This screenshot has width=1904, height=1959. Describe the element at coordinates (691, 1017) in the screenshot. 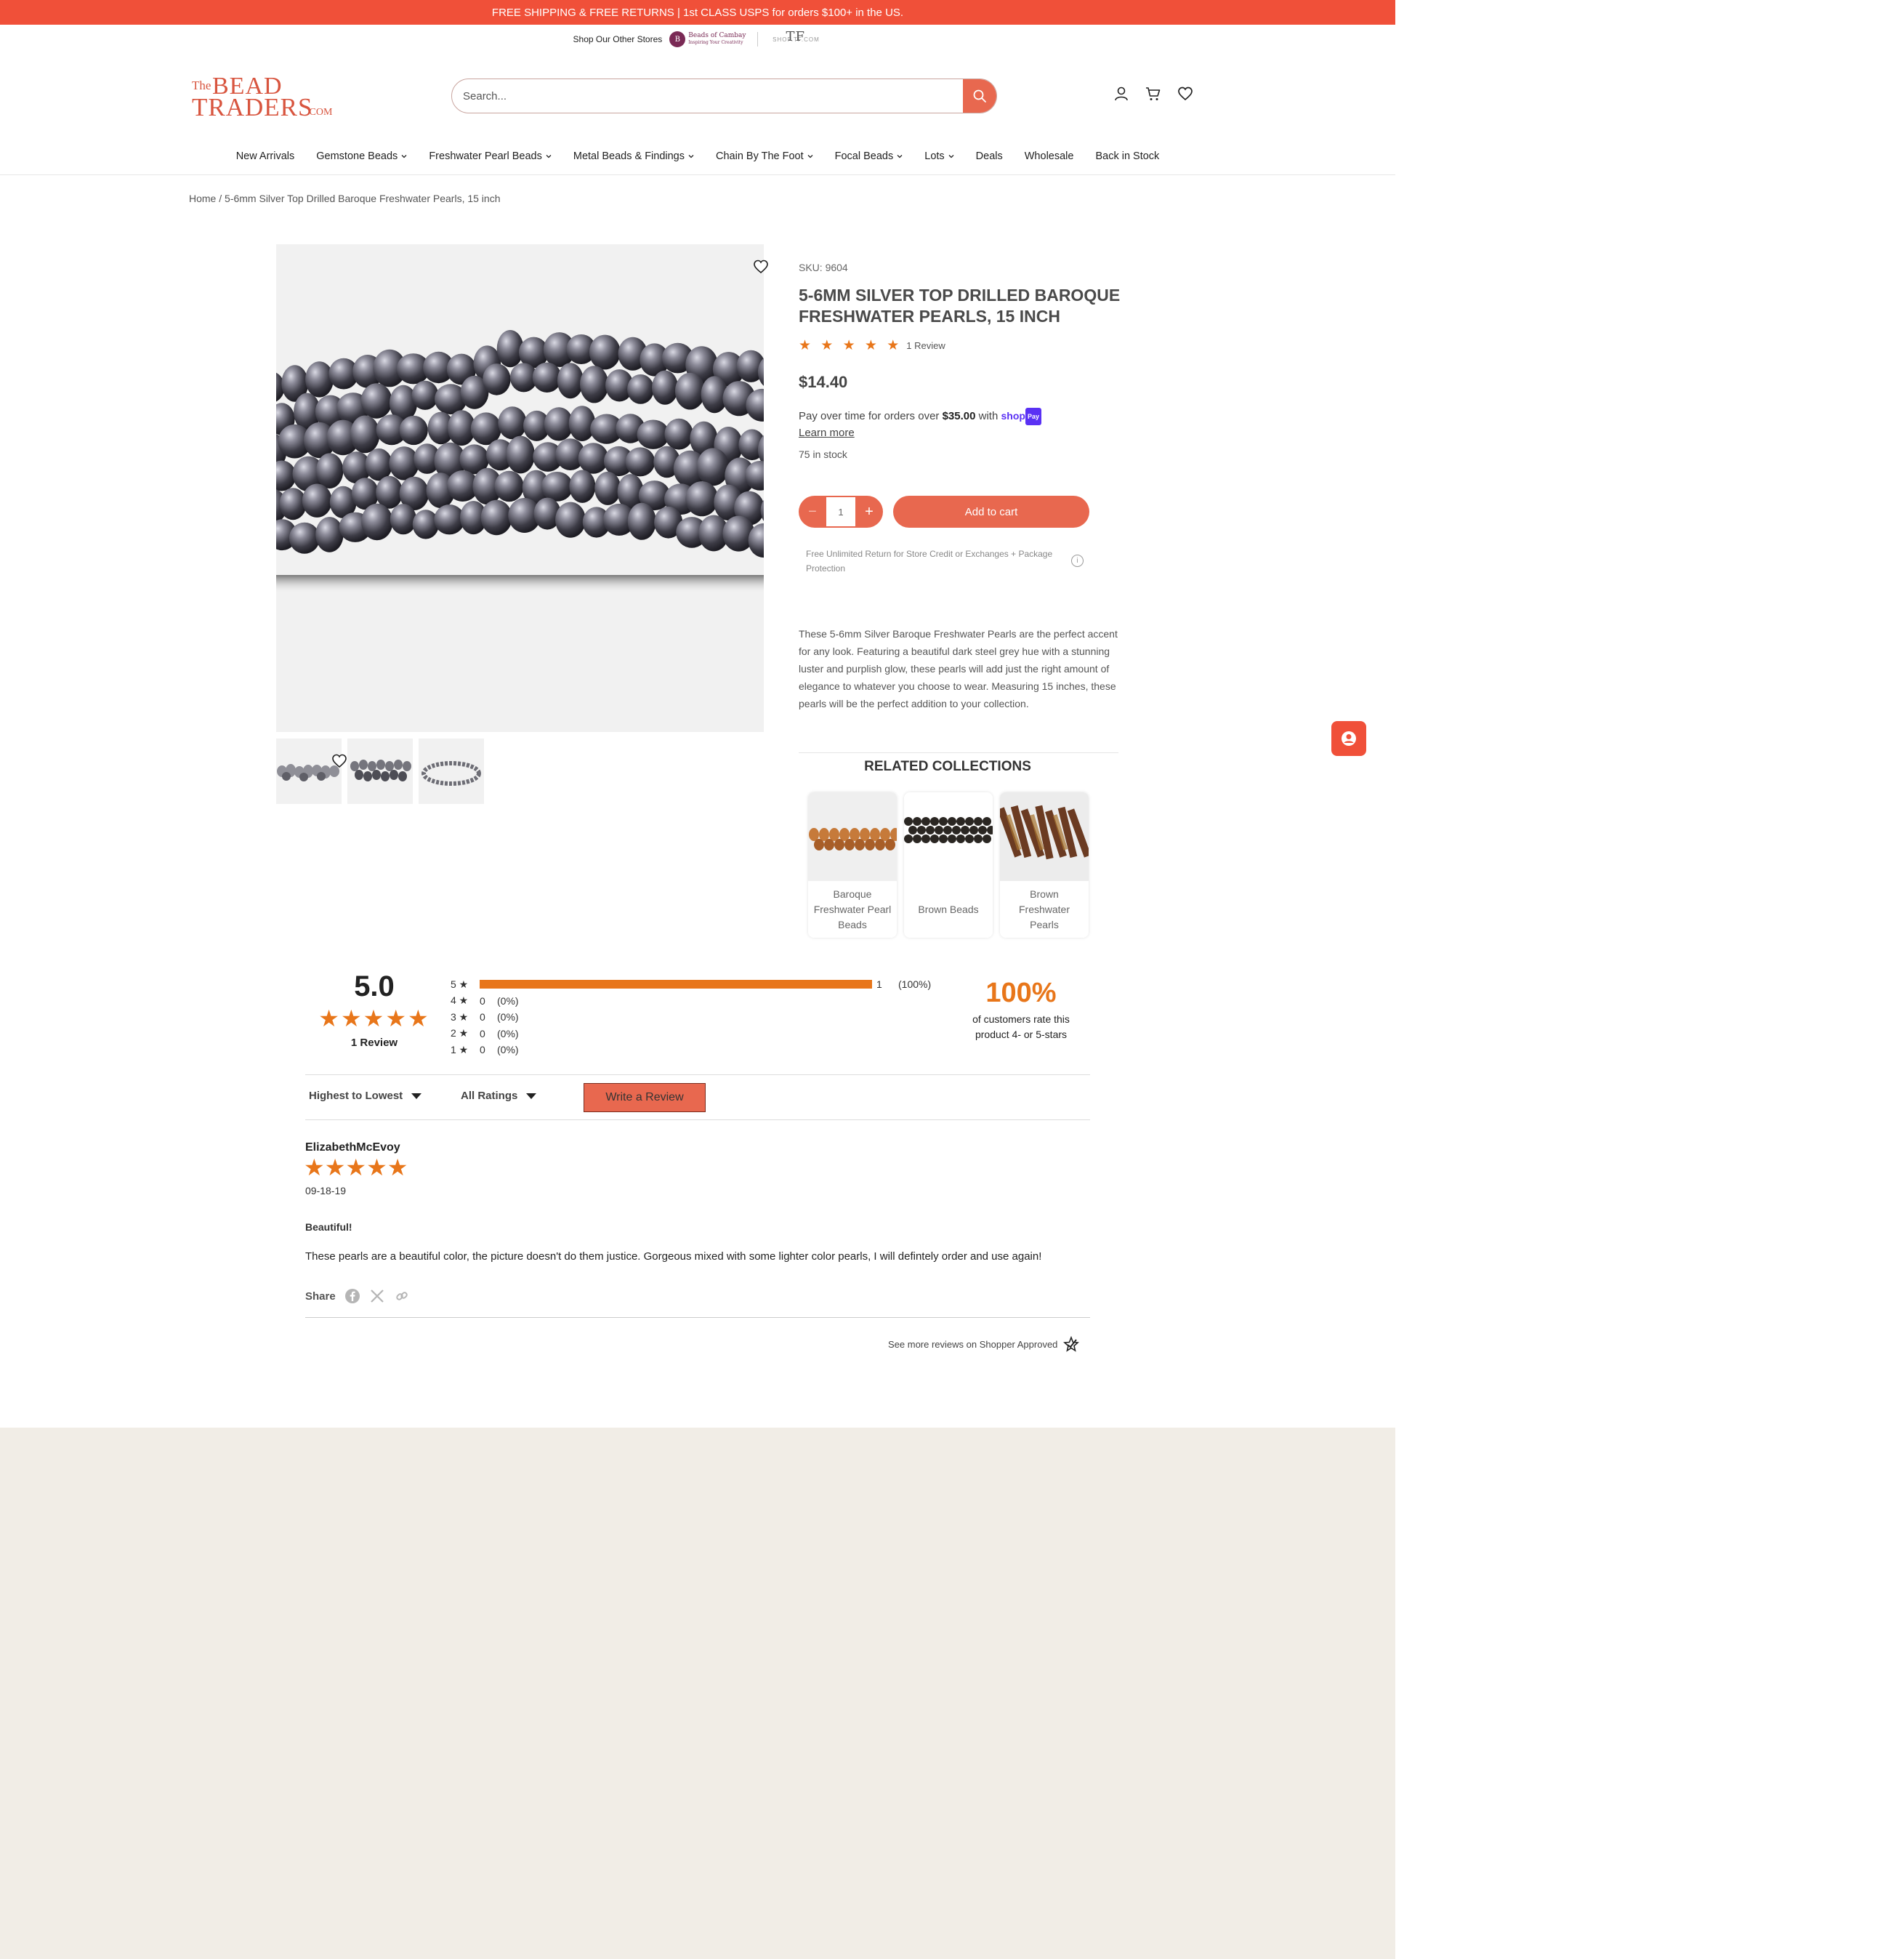

I see `rating-row-3: 3 ★ 0 (0%)` at that location.